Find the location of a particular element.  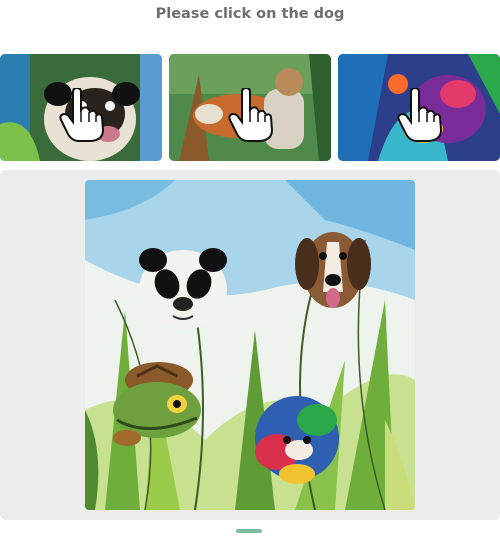

critter-turtle is located at coordinates (157, 404).